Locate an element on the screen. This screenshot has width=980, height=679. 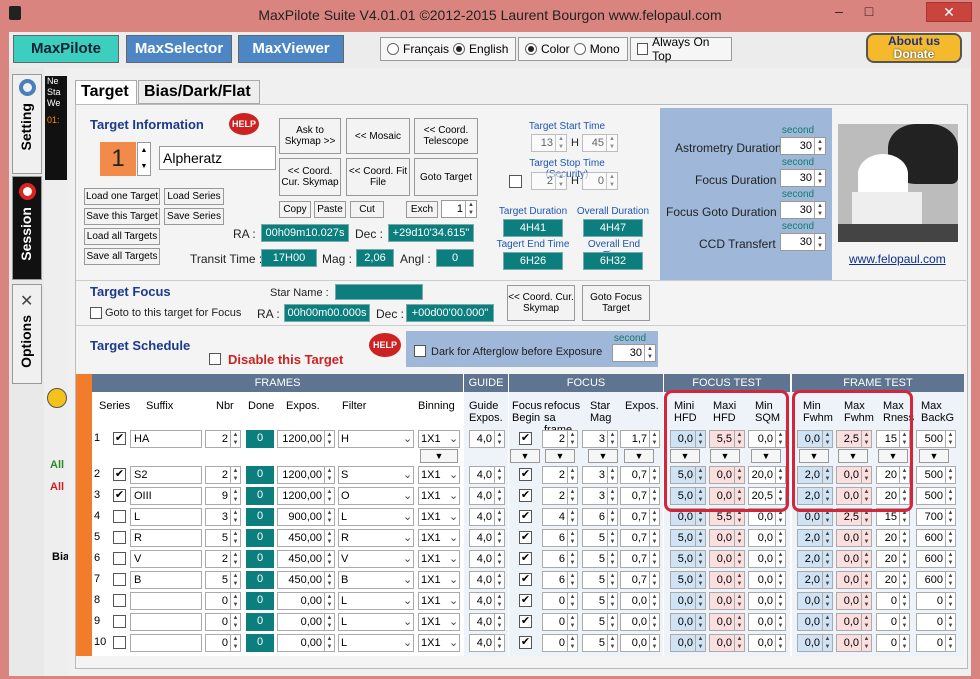
tab-target: Target is located at coordinates (106, 92).